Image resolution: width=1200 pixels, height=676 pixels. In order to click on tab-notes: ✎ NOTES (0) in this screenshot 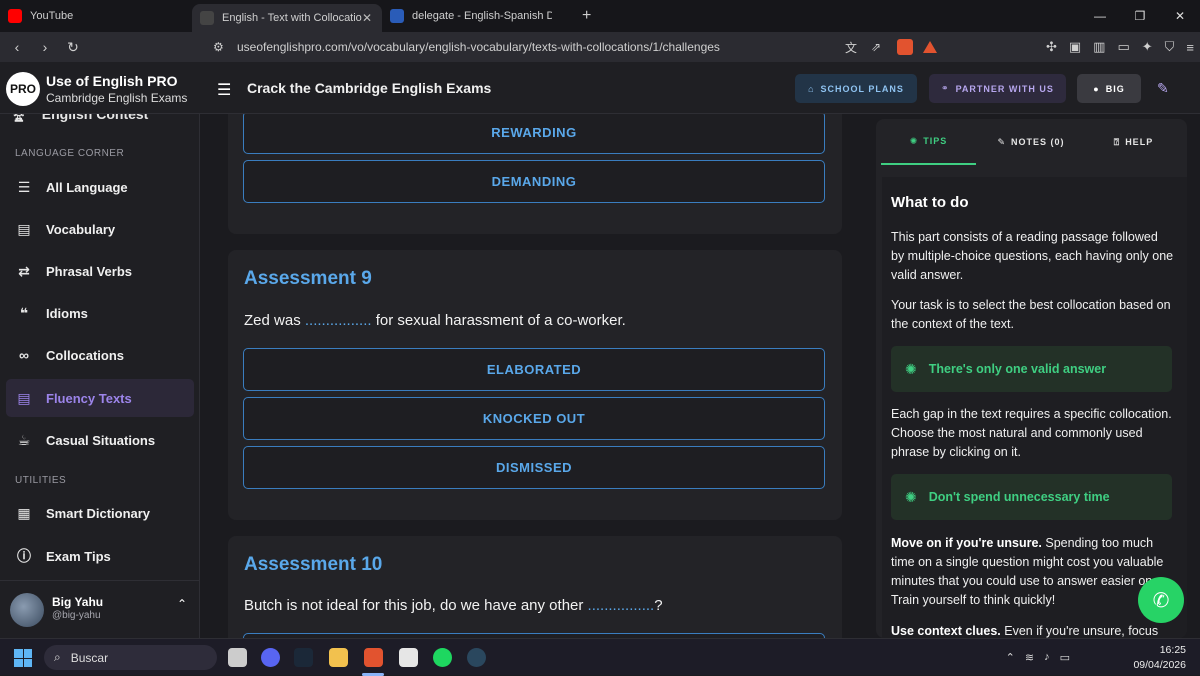, I will do `click(1031, 142)`.